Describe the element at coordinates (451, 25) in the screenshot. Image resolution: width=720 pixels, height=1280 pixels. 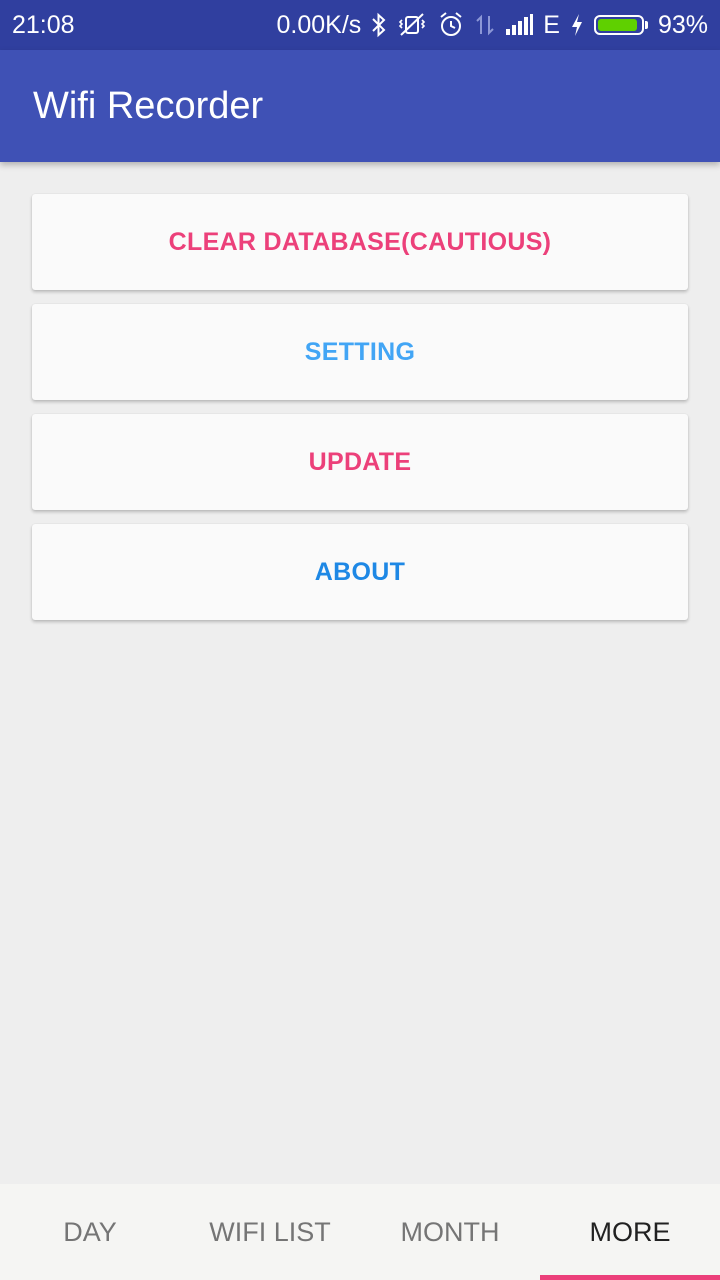
I see `alarm-icon` at that location.